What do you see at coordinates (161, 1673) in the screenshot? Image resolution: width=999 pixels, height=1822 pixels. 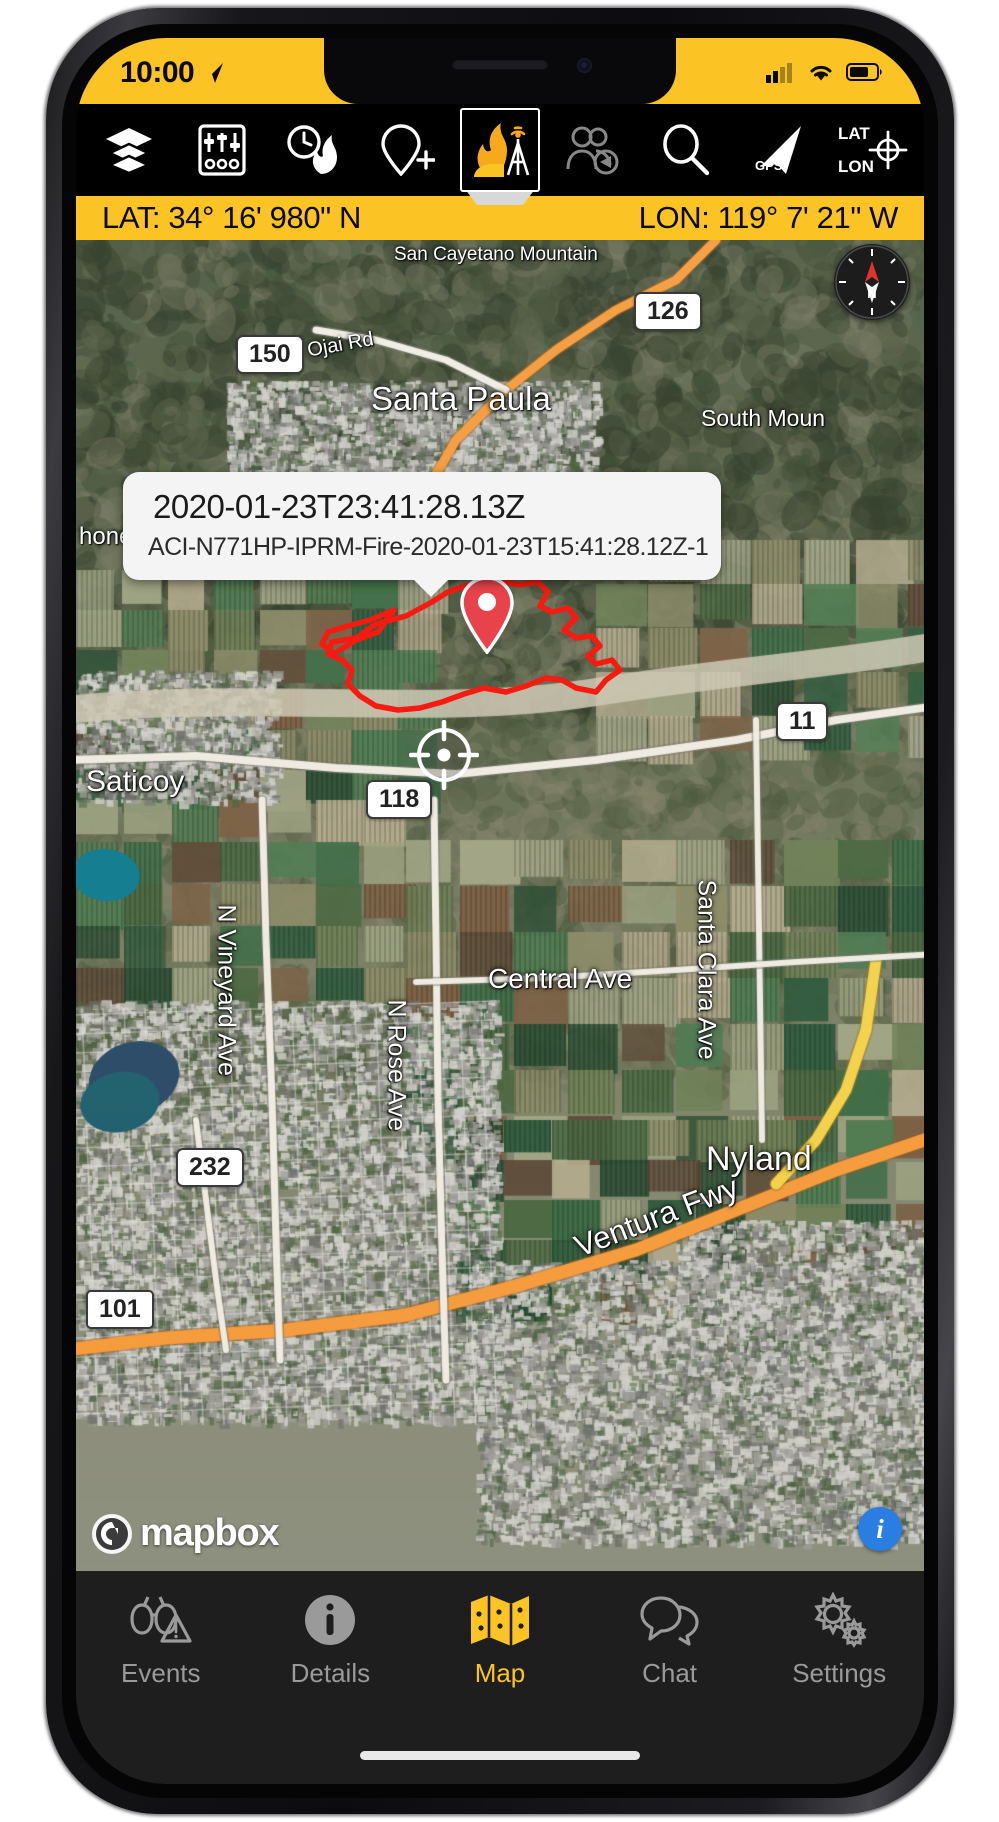 I see `tab-events-label: Events` at bounding box center [161, 1673].